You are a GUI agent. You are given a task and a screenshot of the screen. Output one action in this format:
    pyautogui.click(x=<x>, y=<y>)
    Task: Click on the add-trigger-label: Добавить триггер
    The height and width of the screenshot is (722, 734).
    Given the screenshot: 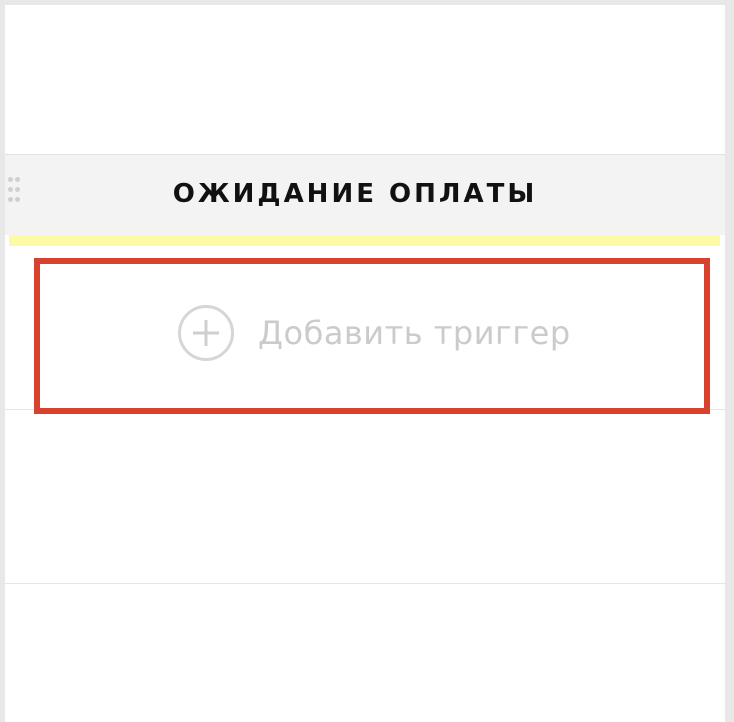 What is the action you would take?
    pyautogui.click(x=414, y=333)
    